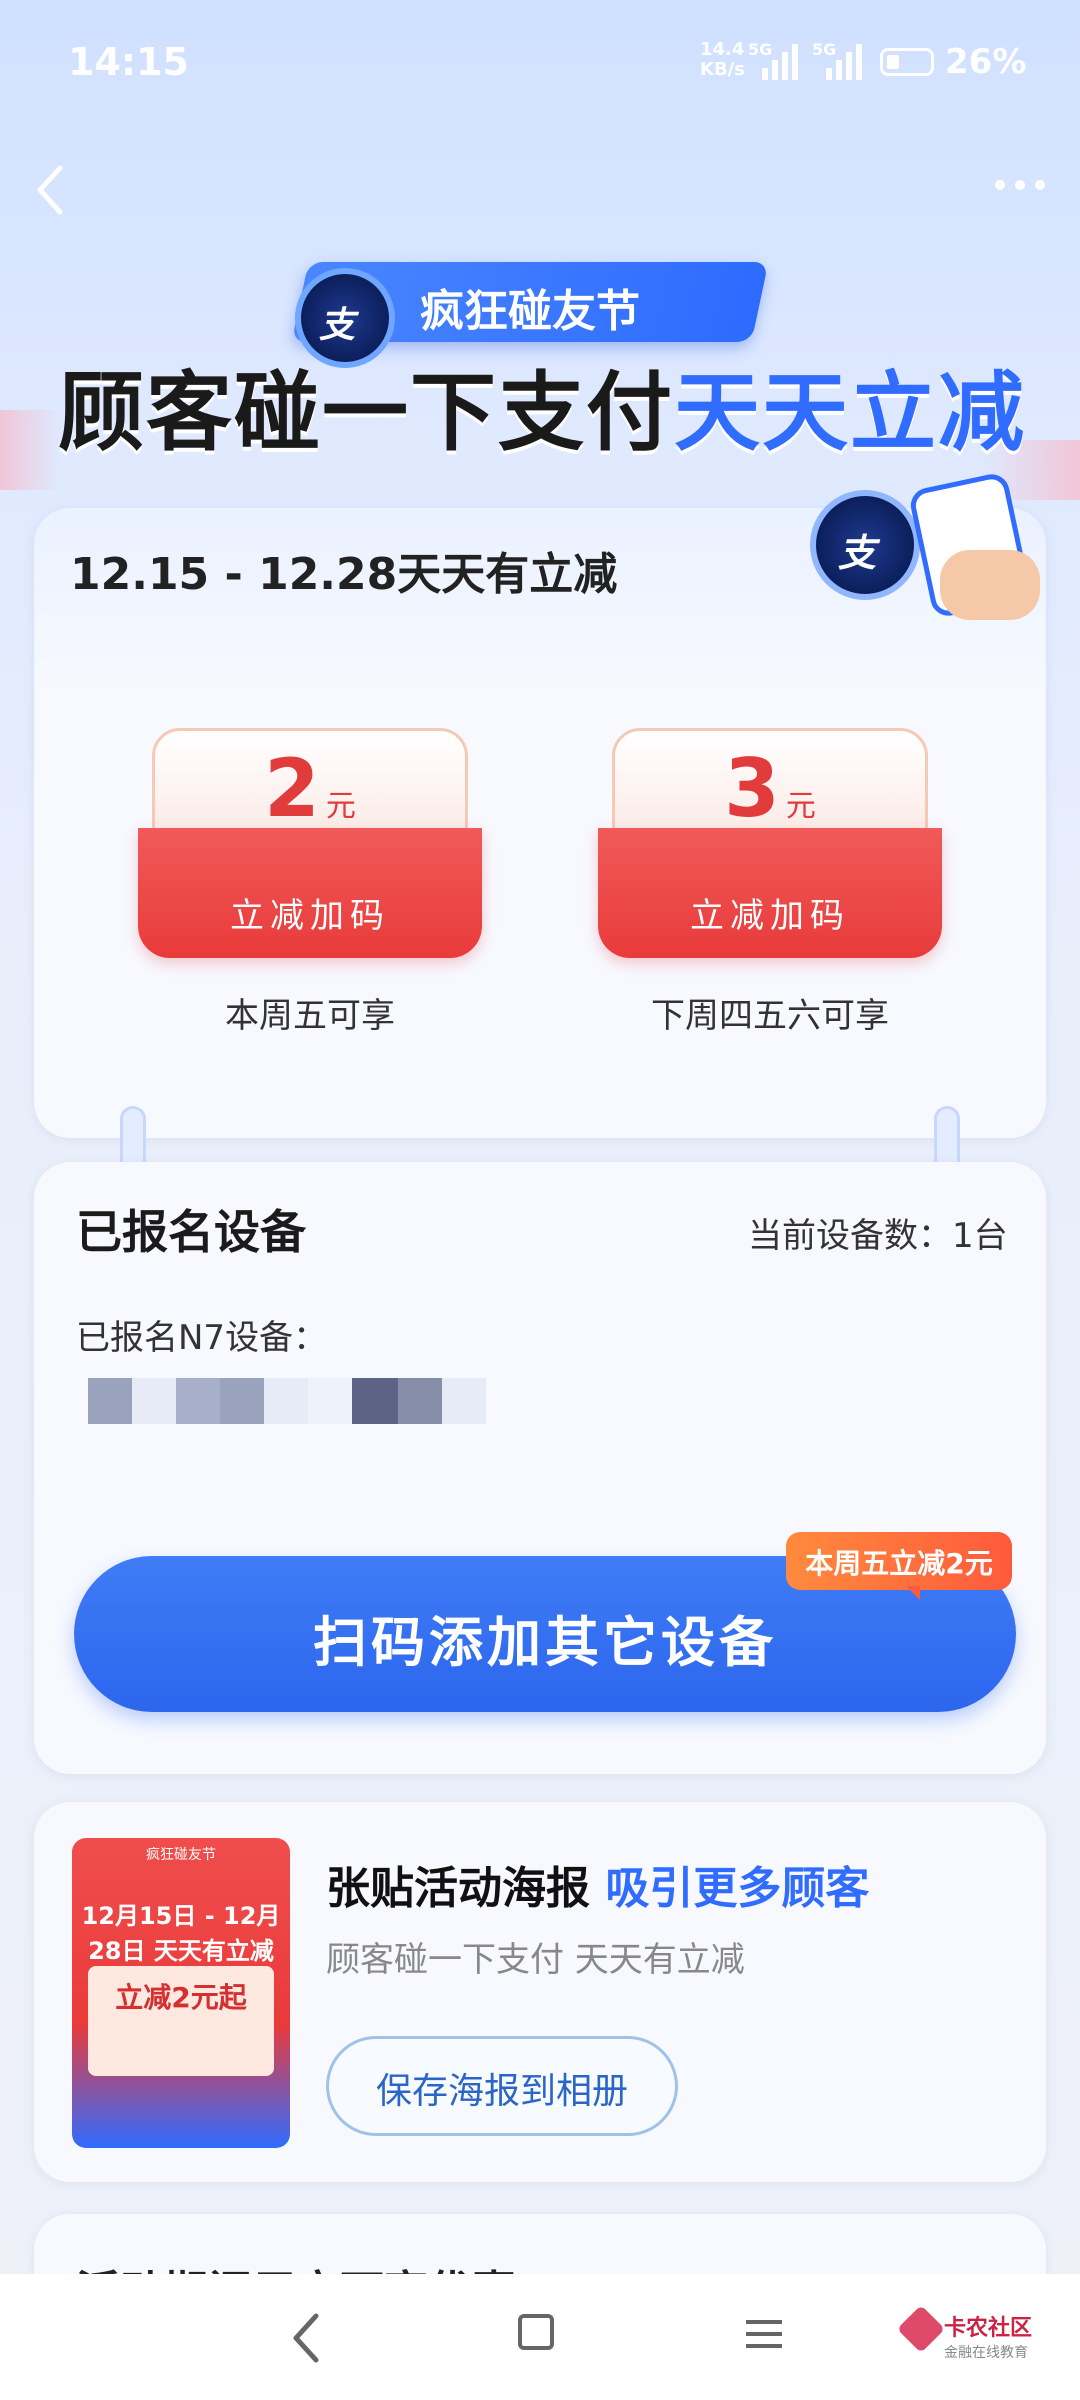 This screenshot has height=2400, width=1080. I want to click on more-options-icon, so click(1020, 185).